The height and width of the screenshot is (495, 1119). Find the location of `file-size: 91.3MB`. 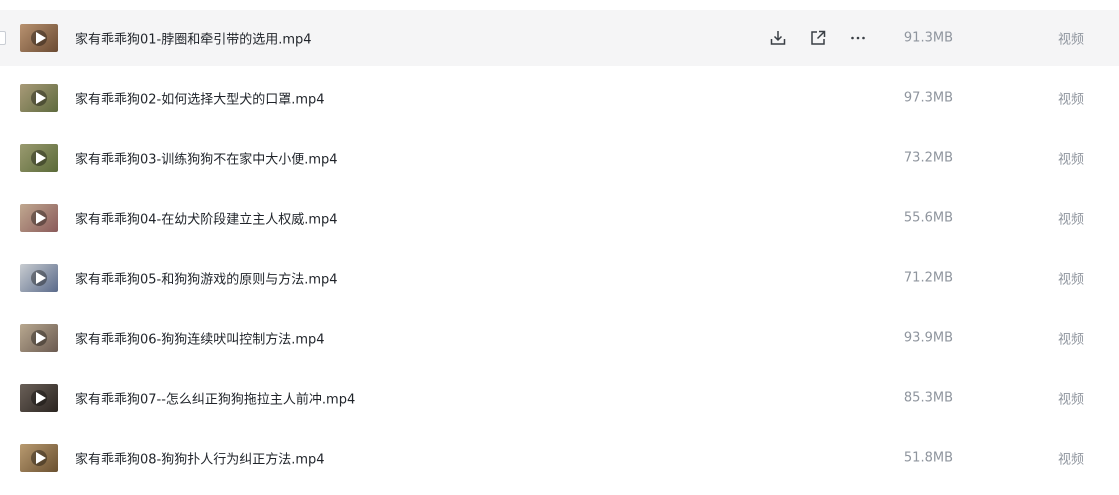

file-size: 91.3MB is located at coordinates (928, 38).